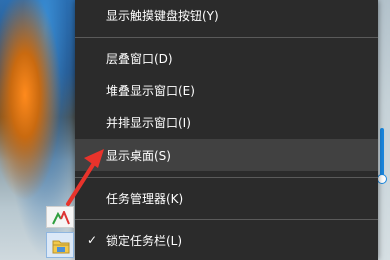 The height and width of the screenshot is (260, 390). I want to click on menu-item-show-touch-keyboard: 显示触摸键盘按钮(Y), so click(226, 15).